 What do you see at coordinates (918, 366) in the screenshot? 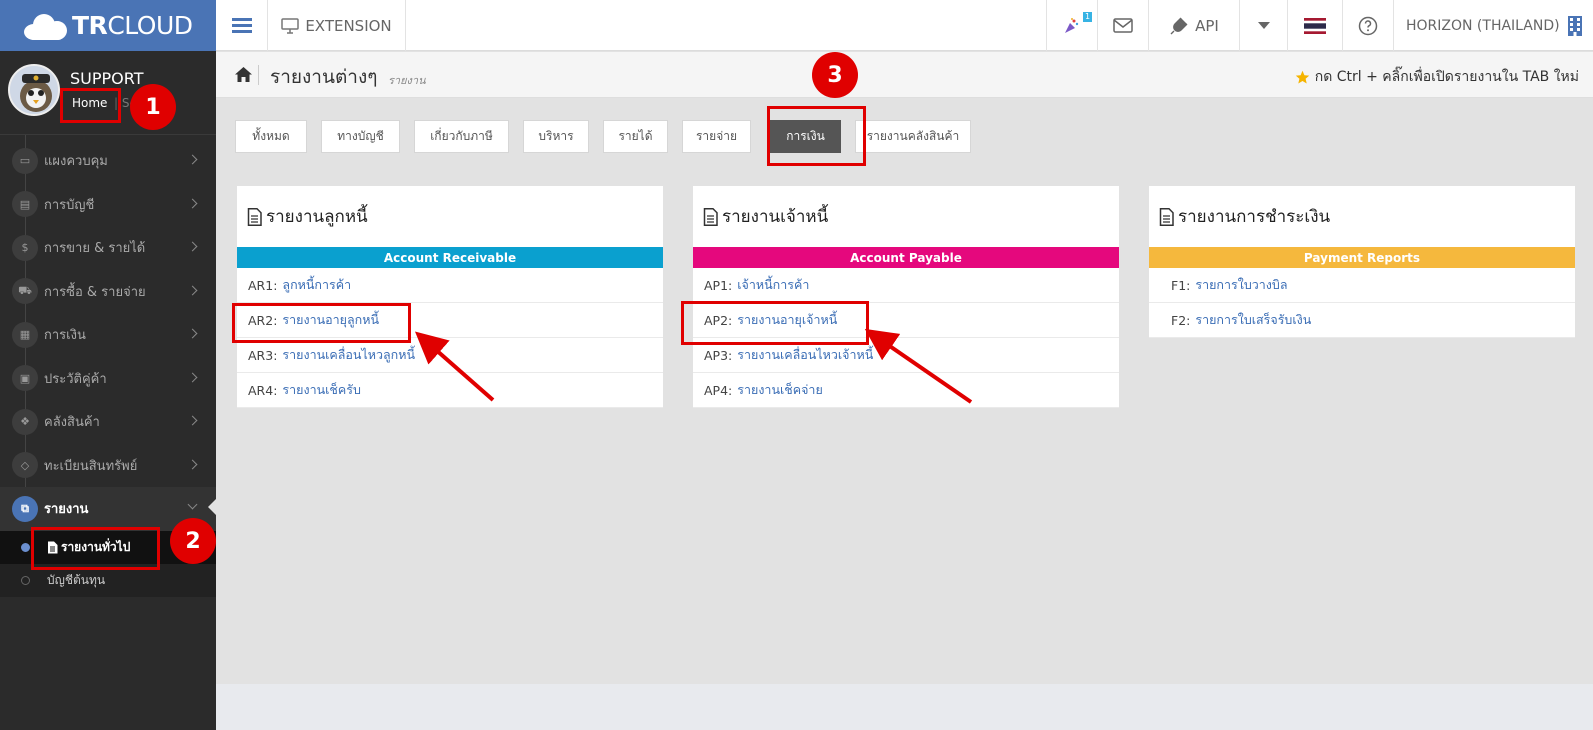
I see `arrow-to-ap2` at bounding box center [918, 366].